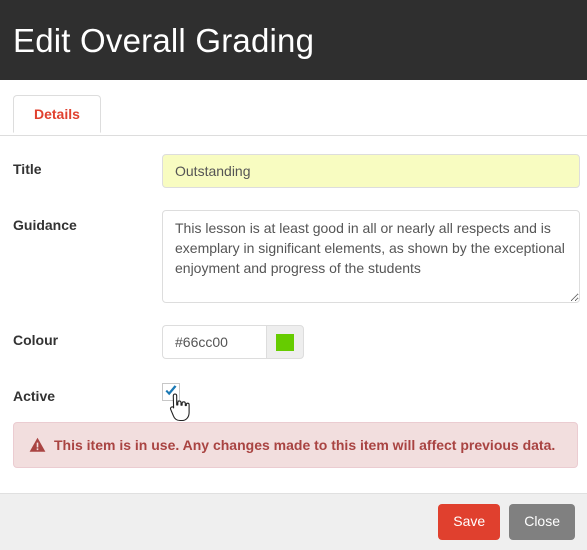 The height and width of the screenshot is (550, 587). I want to click on form-row-active: Active, so click(296, 401).